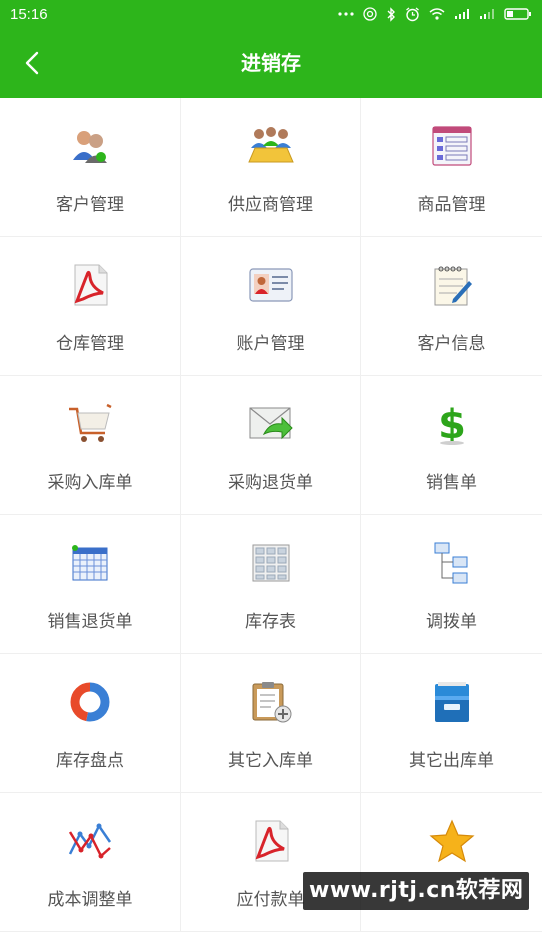  I want to click on calendar-grid-icon, so click(90, 563).